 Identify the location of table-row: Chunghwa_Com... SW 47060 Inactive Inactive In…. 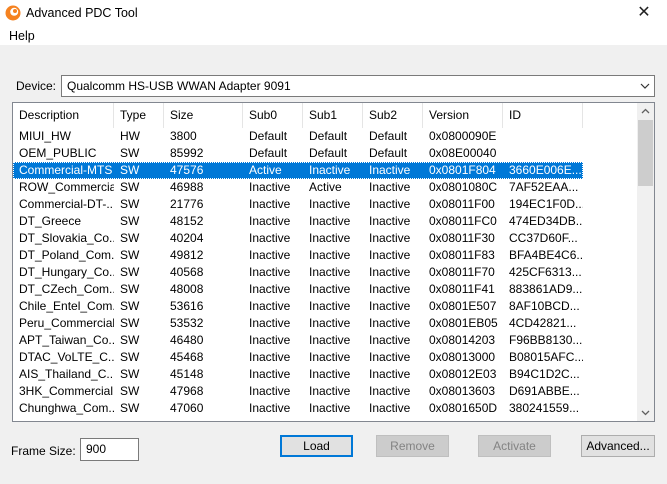
(326, 408).